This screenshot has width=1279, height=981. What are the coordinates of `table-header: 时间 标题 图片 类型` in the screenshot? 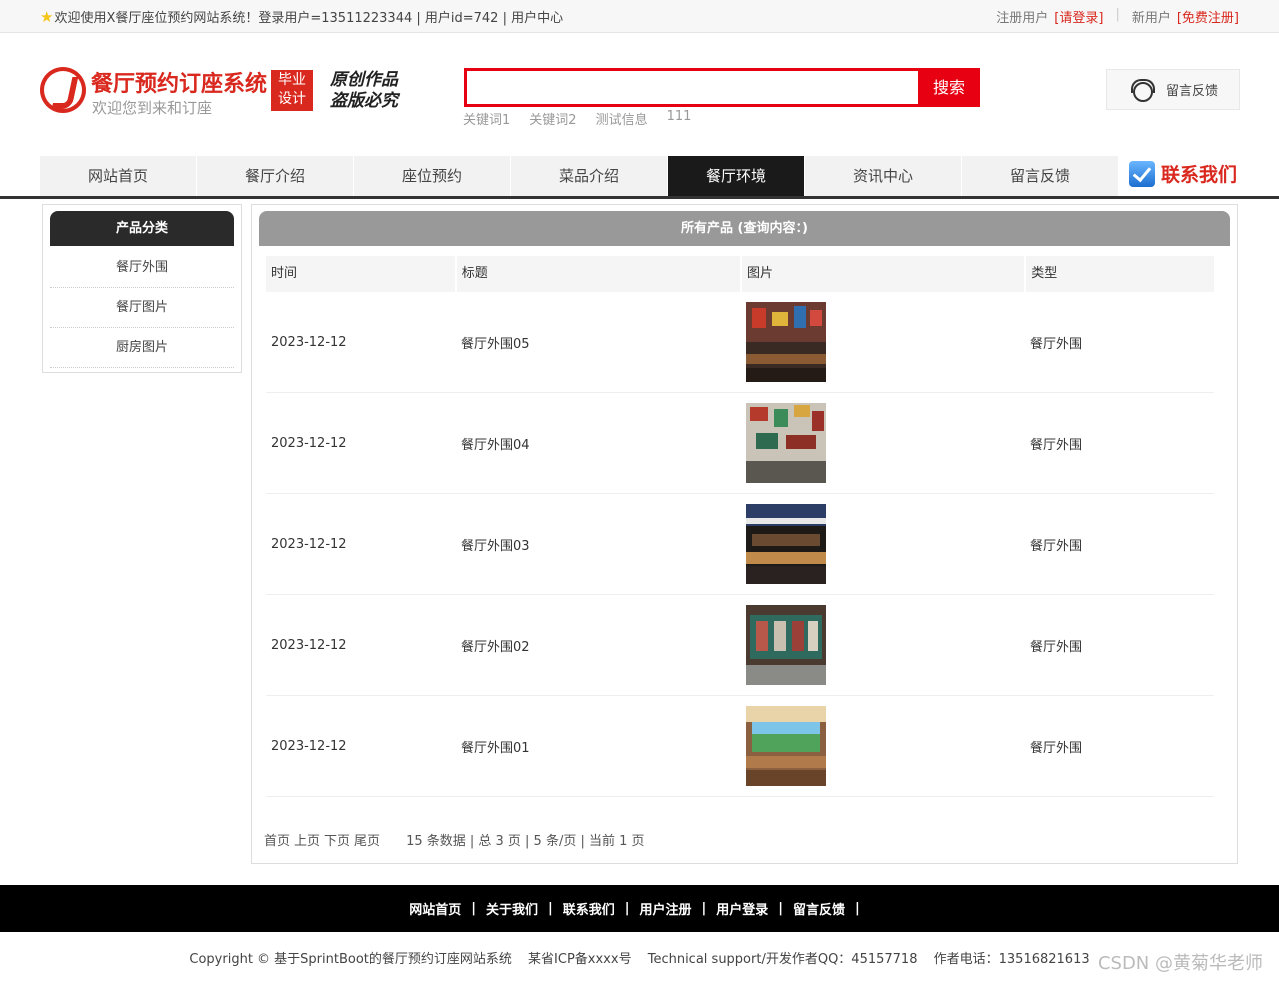 It's located at (740, 274).